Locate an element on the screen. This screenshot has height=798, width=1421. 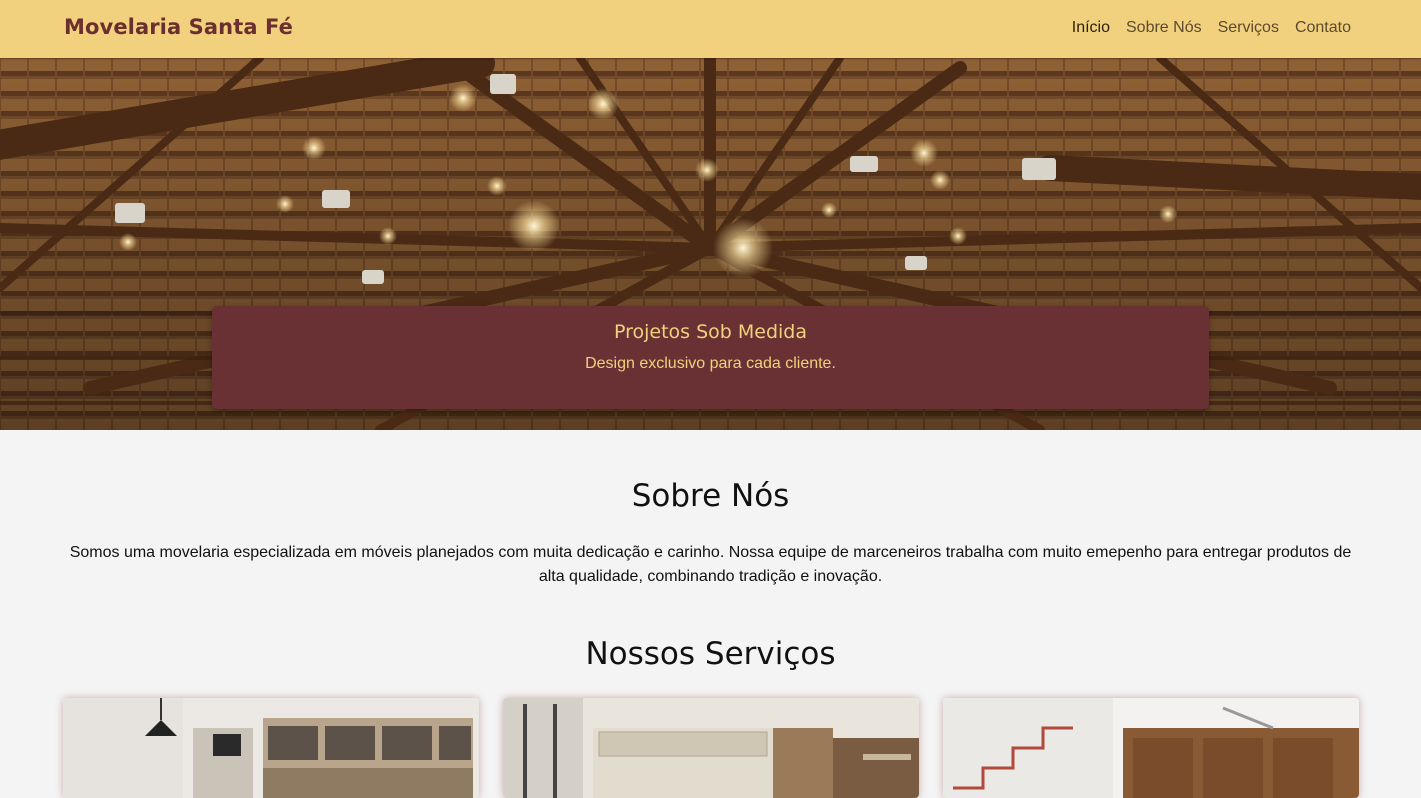
service-image-stairs is located at coordinates (1151, 748).